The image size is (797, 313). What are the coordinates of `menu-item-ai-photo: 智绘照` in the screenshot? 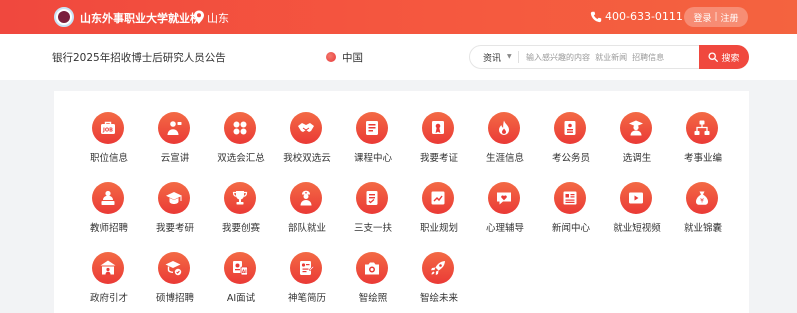 It's located at (373, 282).